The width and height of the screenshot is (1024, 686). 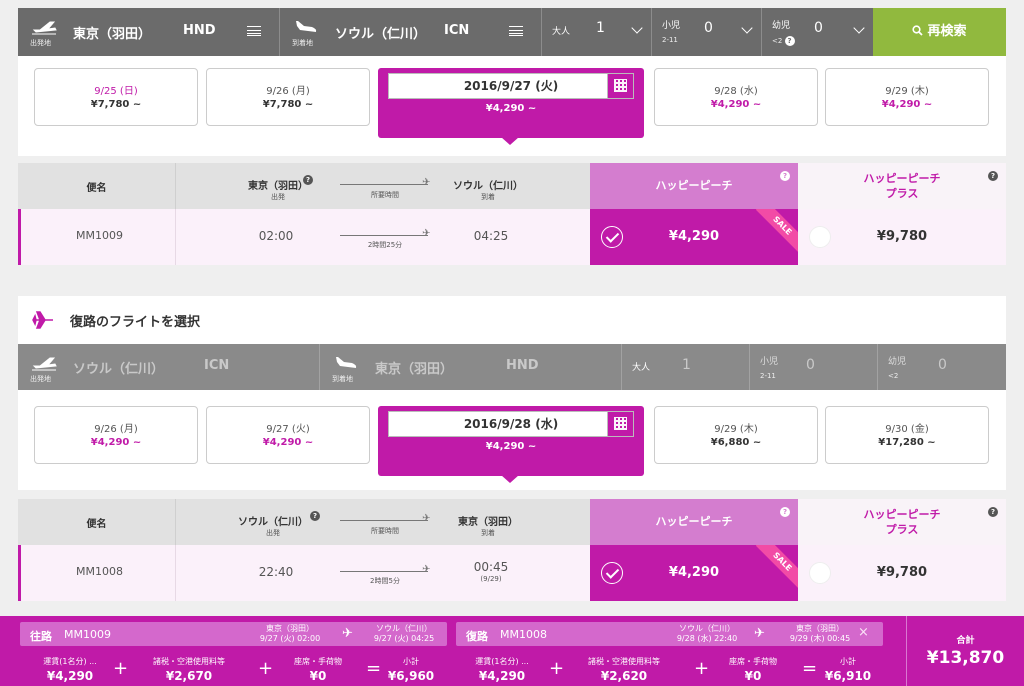 I want to click on date-label: 9/26 (月), so click(x=288, y=91).